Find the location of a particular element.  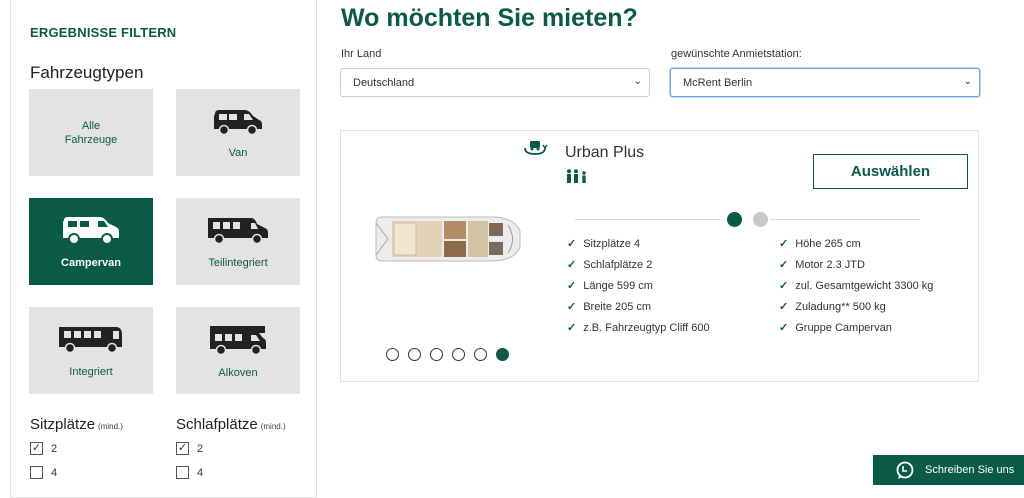

tile-integriert: Integriert is located at coordinates (91, 350).